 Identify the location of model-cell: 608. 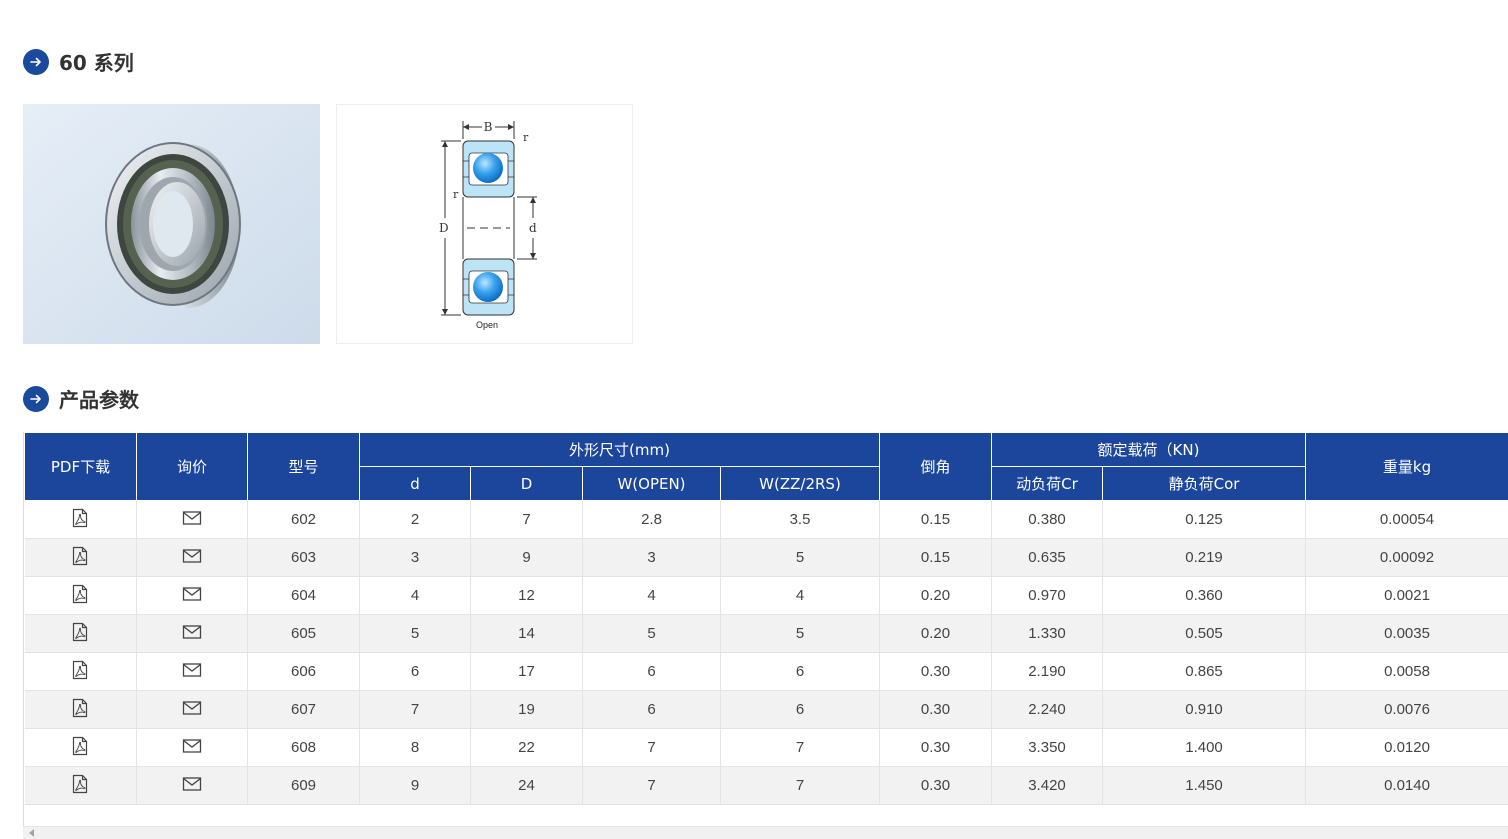
(303, 747).